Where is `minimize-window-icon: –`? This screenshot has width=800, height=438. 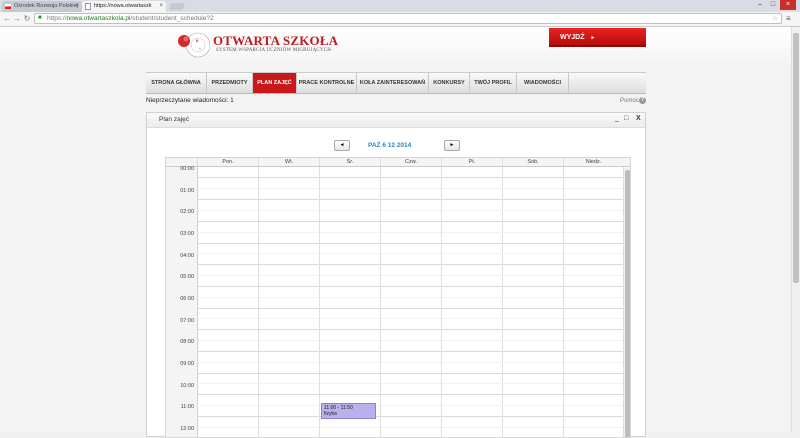
minimize-window-icon: – is located at coordinates (760, 5).